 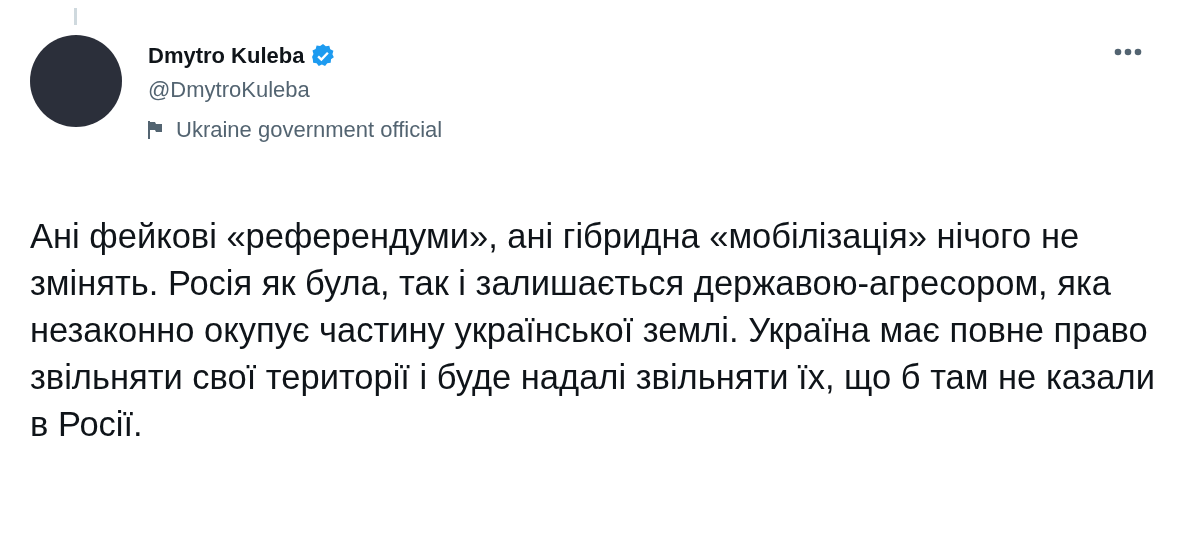 What do you see at coordinates (309, 130) in the screenshot?
I see `account-label: Ukraine government official` at bounding box center [309, 130].